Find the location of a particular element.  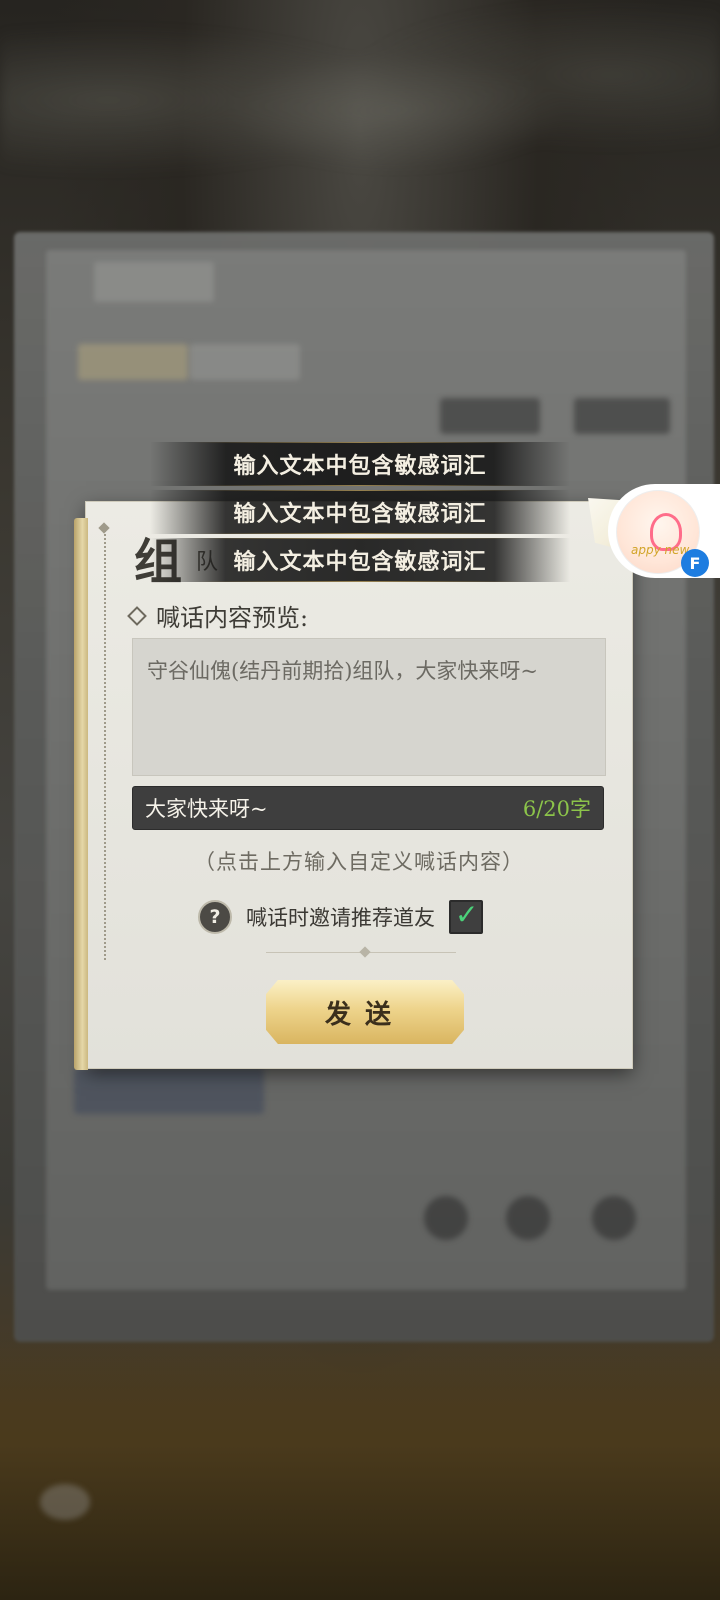

invite-checkbox: ✓ is located at coordinates (466, 916).